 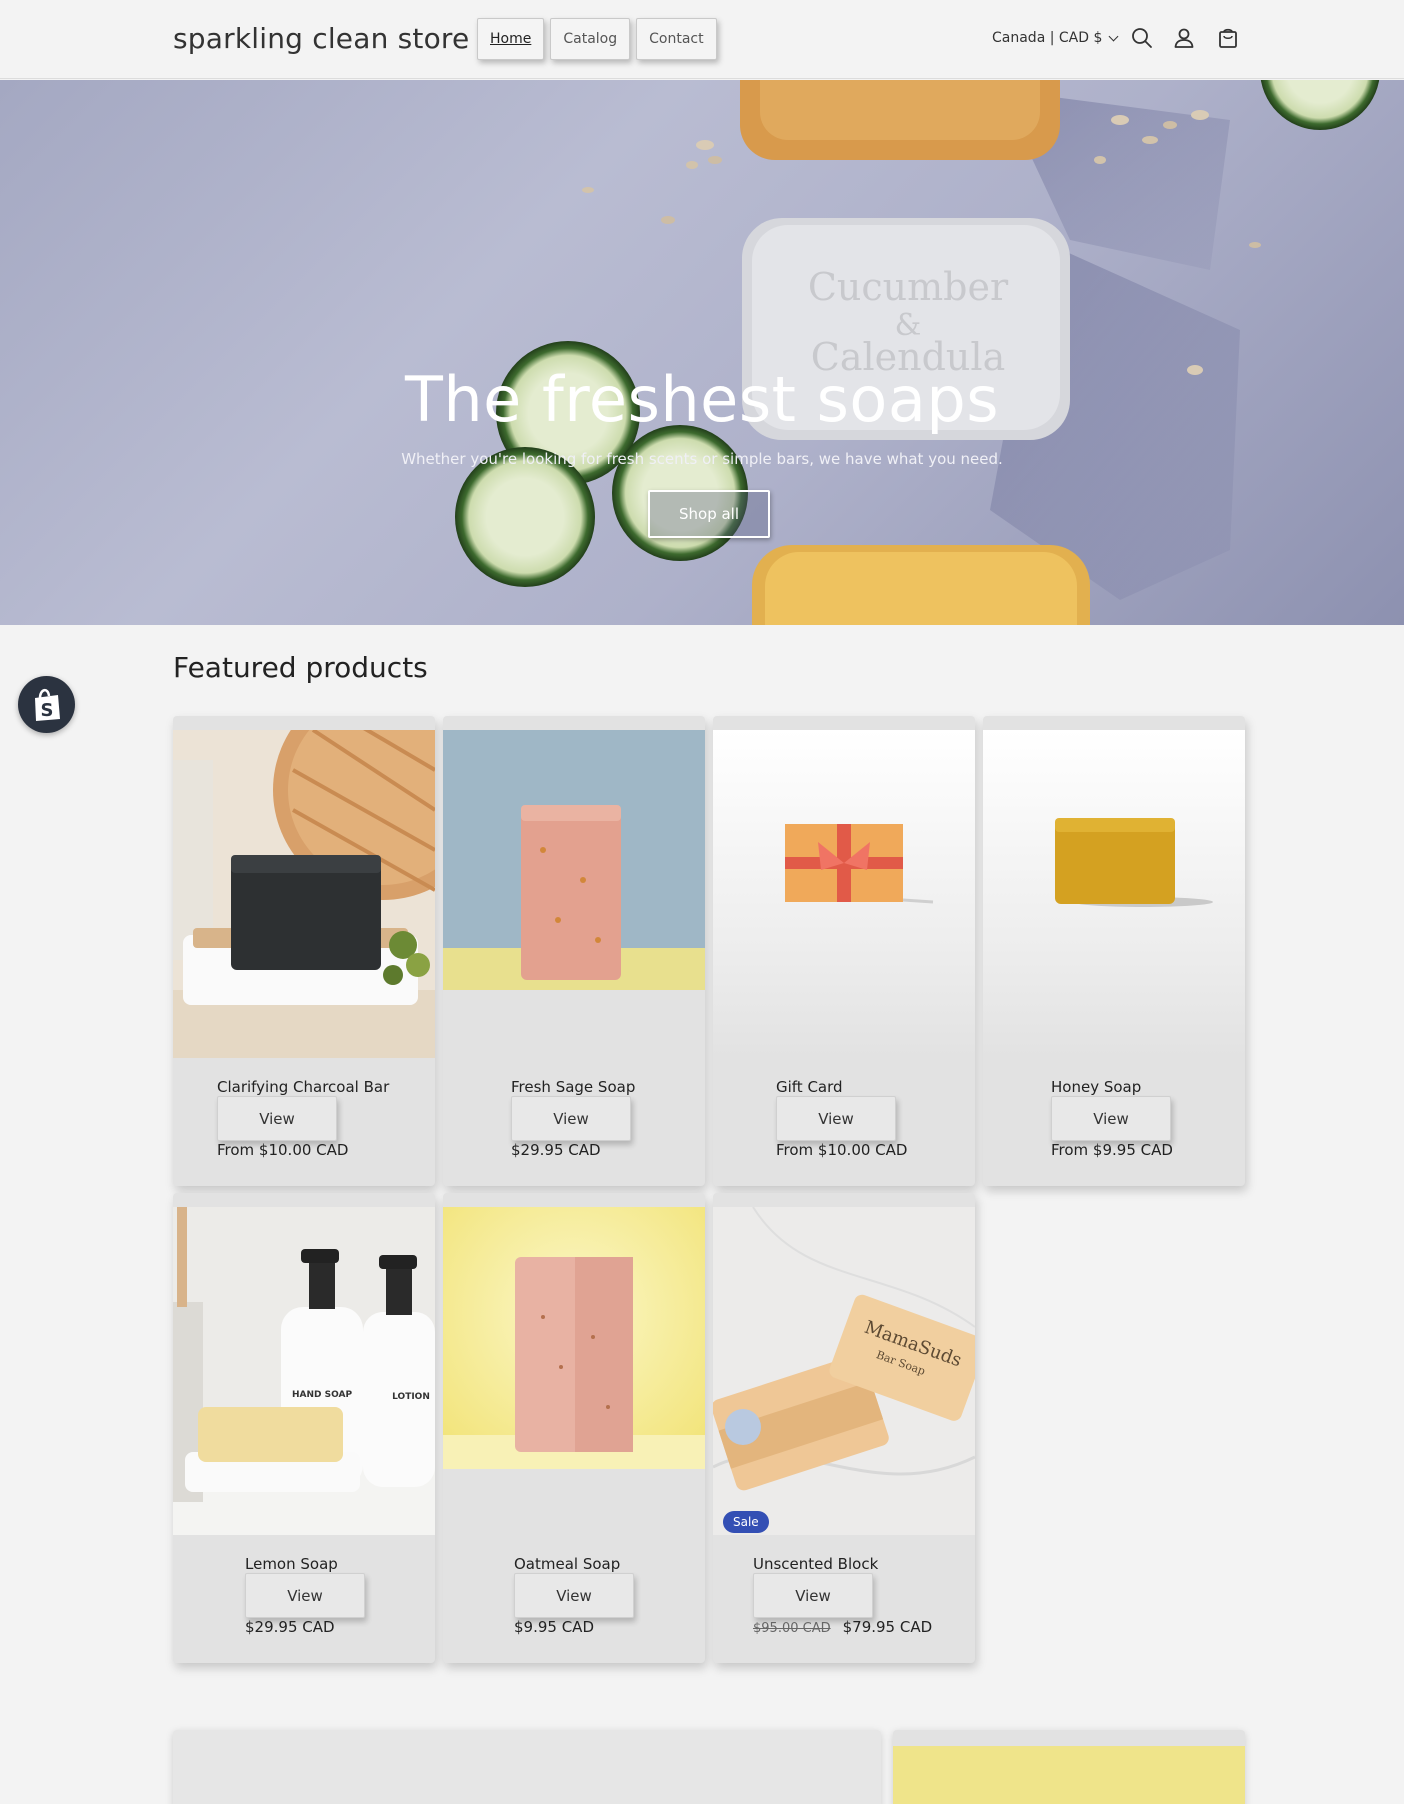 I want to click on original-price: $95.00 CAD, so click(x=792, y=1628).